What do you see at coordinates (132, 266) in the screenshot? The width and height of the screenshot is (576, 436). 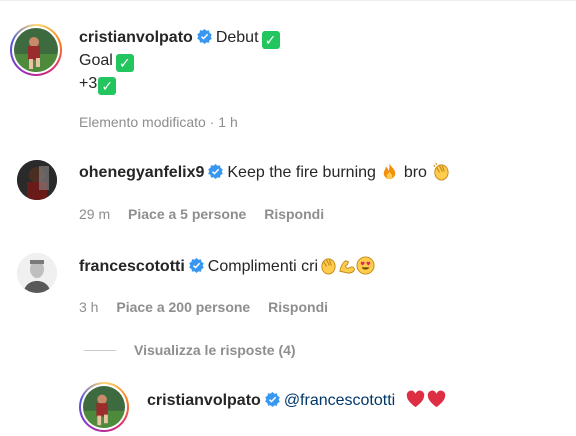 I see `comment-username: francescototti` at bounding box center [132, 266].